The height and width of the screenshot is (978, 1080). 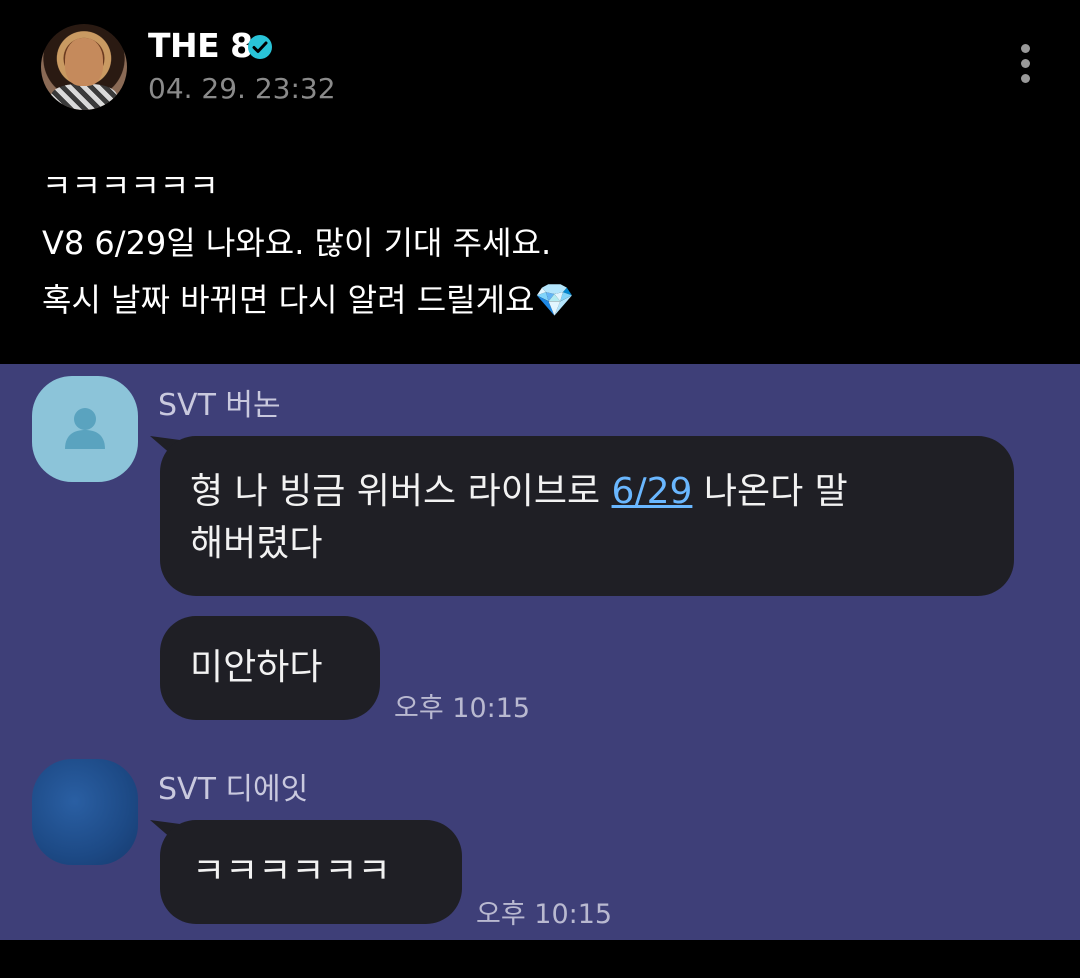 What do you see at coordinates (260, 47) in the screenshot?
I see `verified-badge-icon` at bounding box center [260, 47].